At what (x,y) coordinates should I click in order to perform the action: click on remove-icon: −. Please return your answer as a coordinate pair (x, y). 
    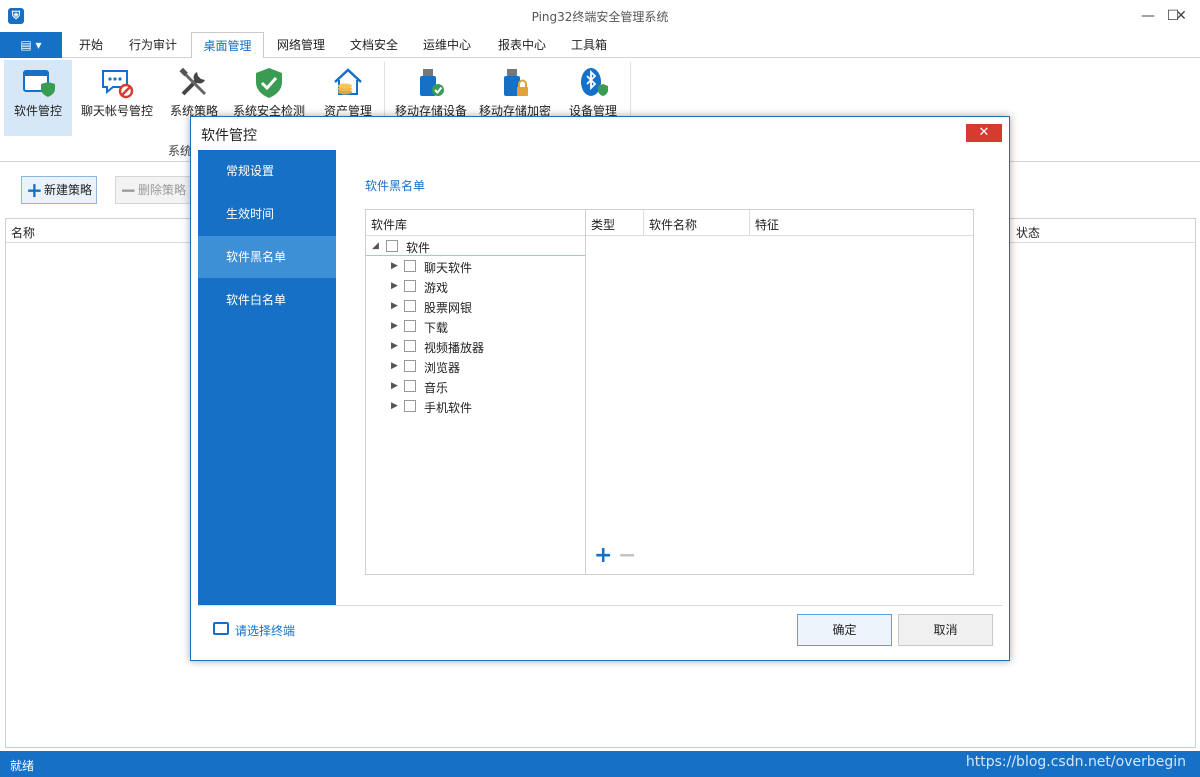
    Looking at the image, I should click on (627, 556).